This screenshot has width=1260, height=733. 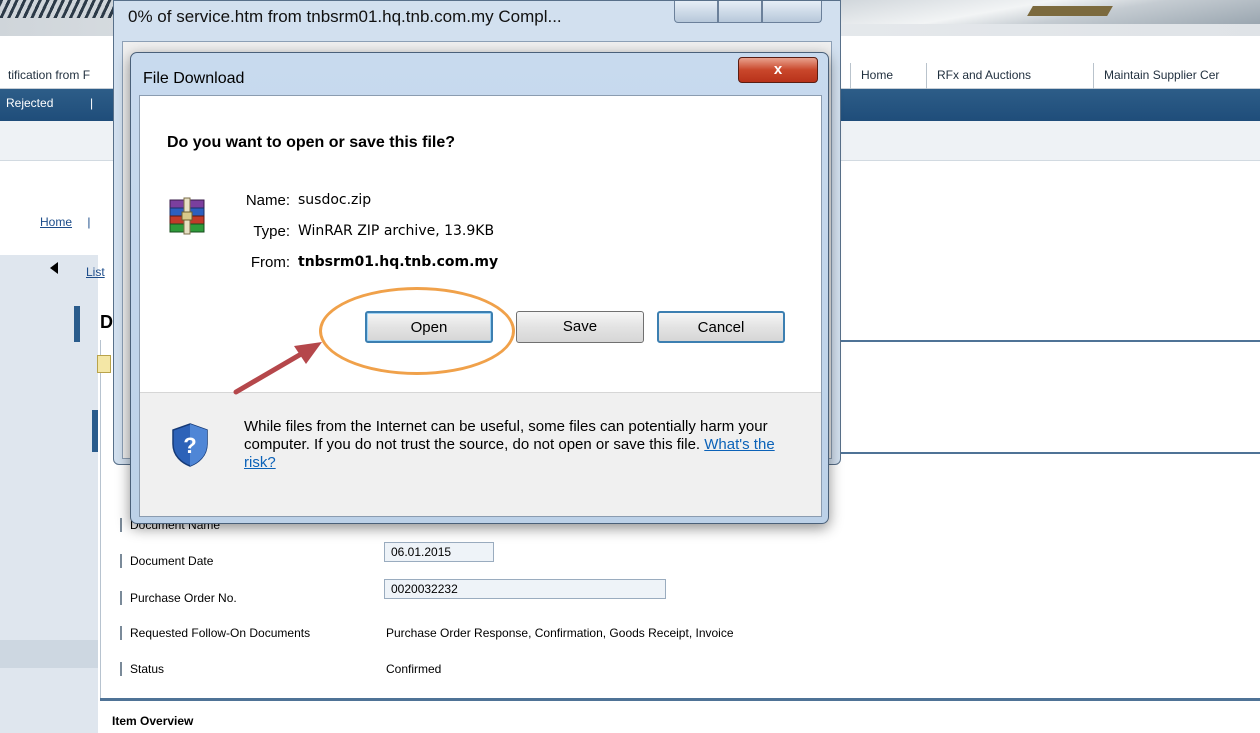 I want to click on content-bottom-divider, so click(x=680, y=699).